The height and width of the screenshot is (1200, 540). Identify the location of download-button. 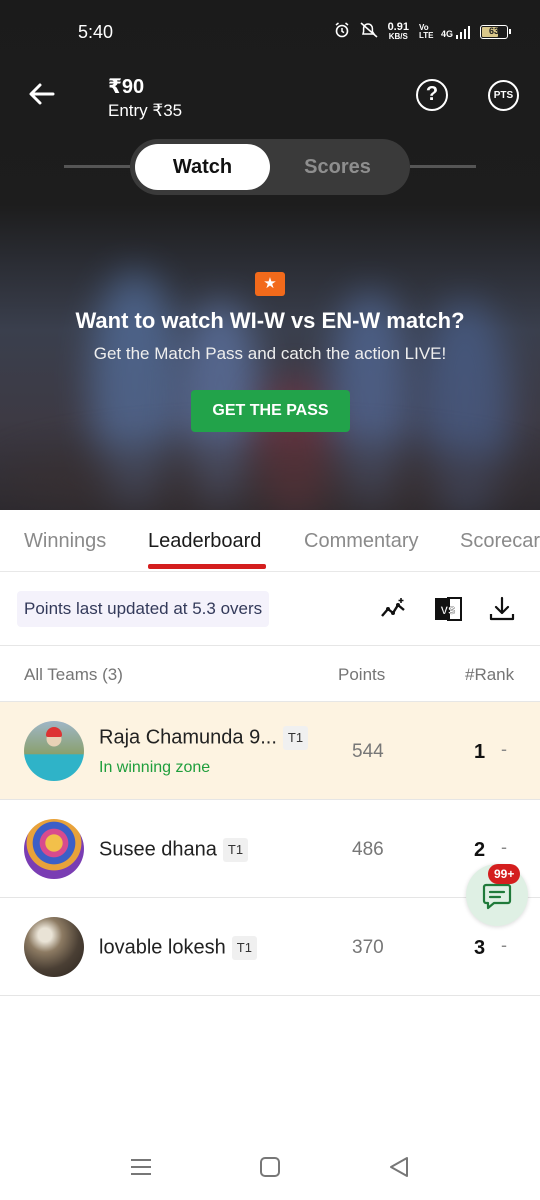
(502, 609).